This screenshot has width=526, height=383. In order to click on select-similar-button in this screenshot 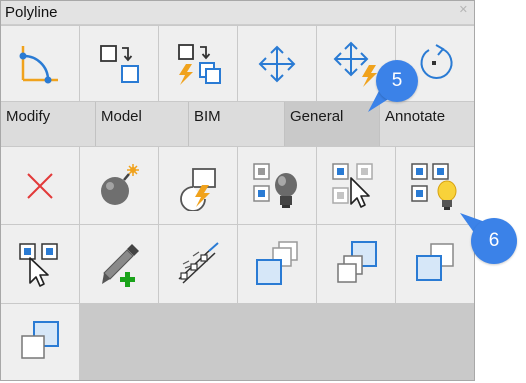, I will do `click(40, 264)`.